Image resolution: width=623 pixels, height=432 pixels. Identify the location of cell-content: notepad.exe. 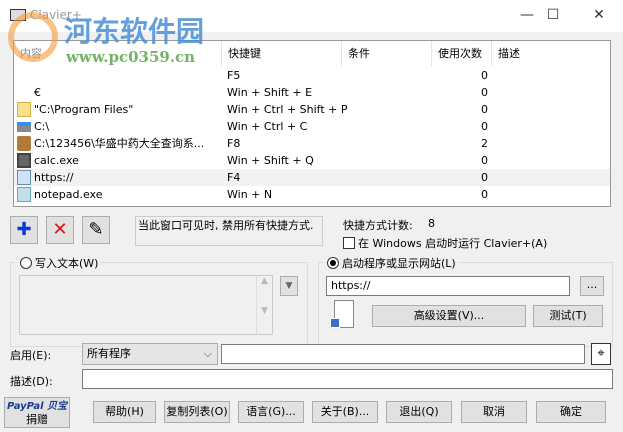
(68, 194).